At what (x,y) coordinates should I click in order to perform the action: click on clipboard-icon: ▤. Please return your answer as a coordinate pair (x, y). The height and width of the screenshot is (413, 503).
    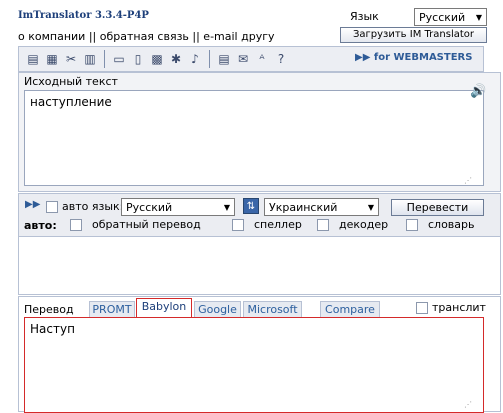
    Looking at the image, I should click on (33, 59).